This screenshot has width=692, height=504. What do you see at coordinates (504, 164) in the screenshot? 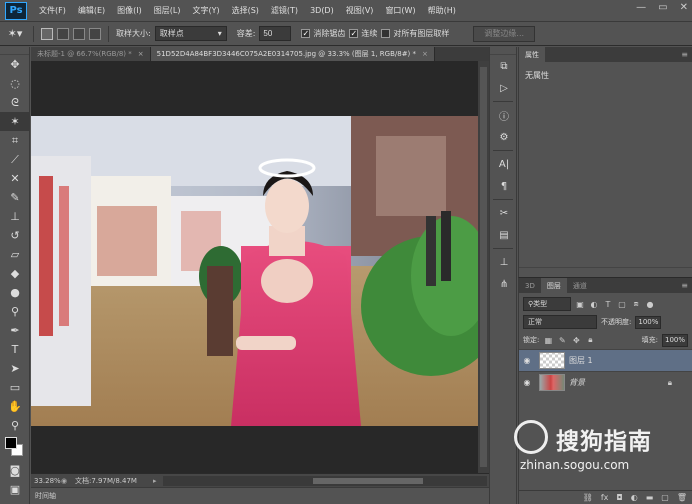
I see `character-panel-icon: A|` at bounding box center [504, 164].